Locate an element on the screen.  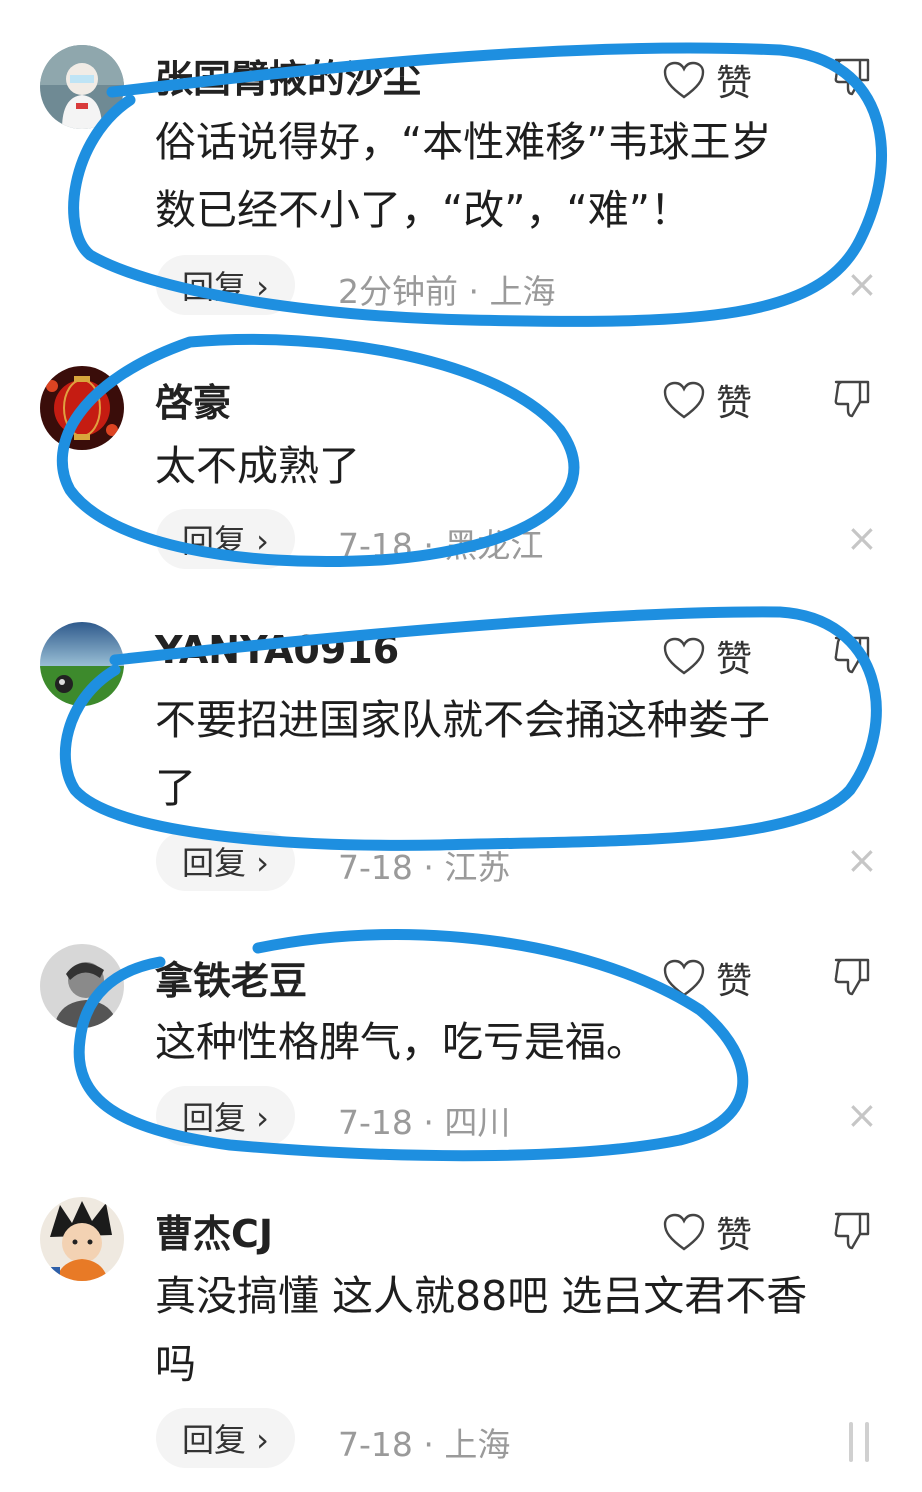
doctor-figure-avatar-icon is located at coordinates (82, 87).